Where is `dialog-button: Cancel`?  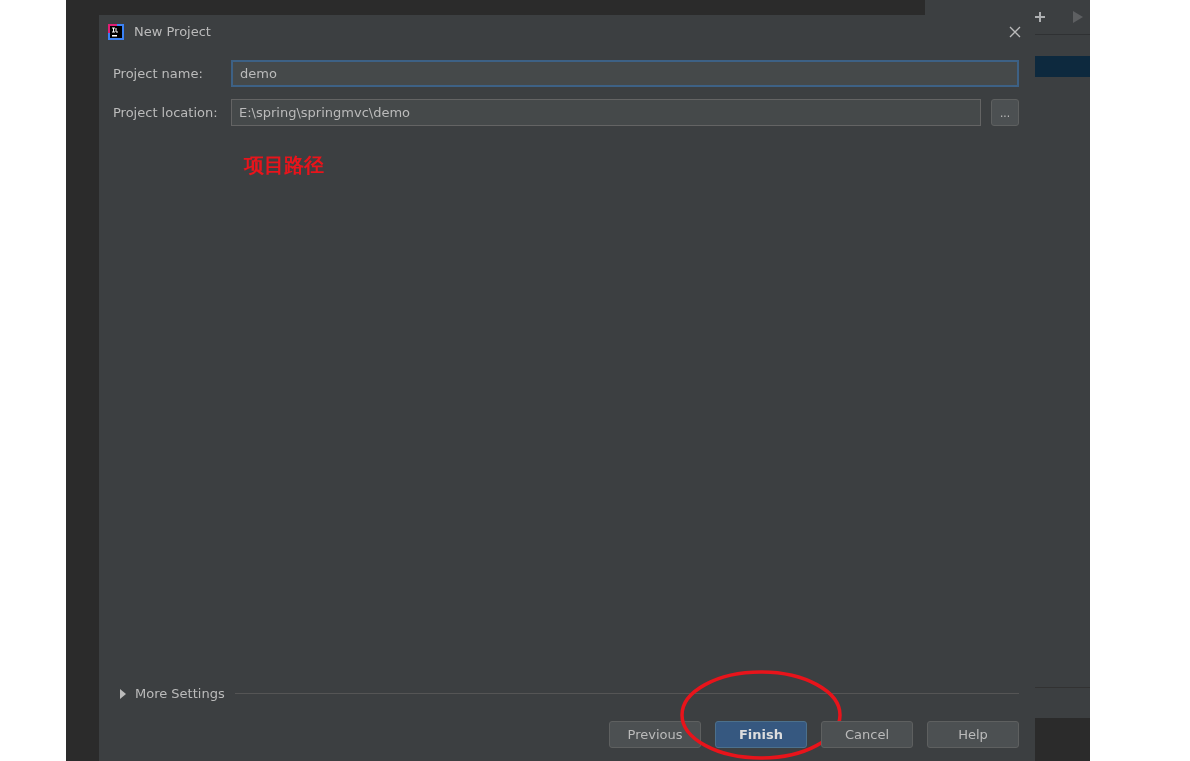 dialog-button: Cancel is located at coordinates (867, 734).